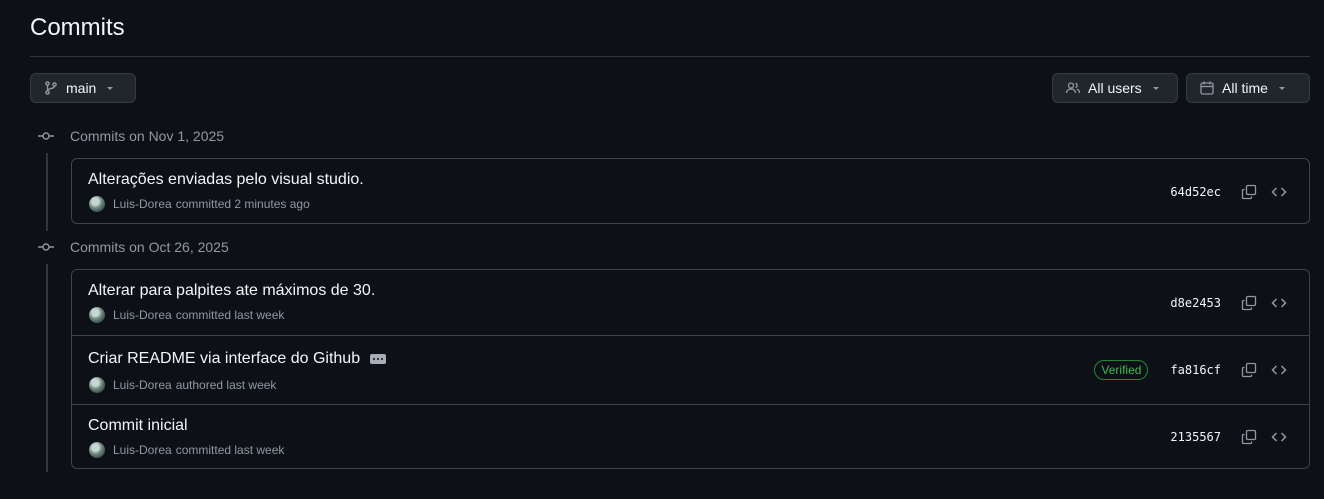 The image size is (1324, 499). Describe the element at coordinates (226, 385) in the screenshot. I see `commit-action-time: authored last week` at that location.